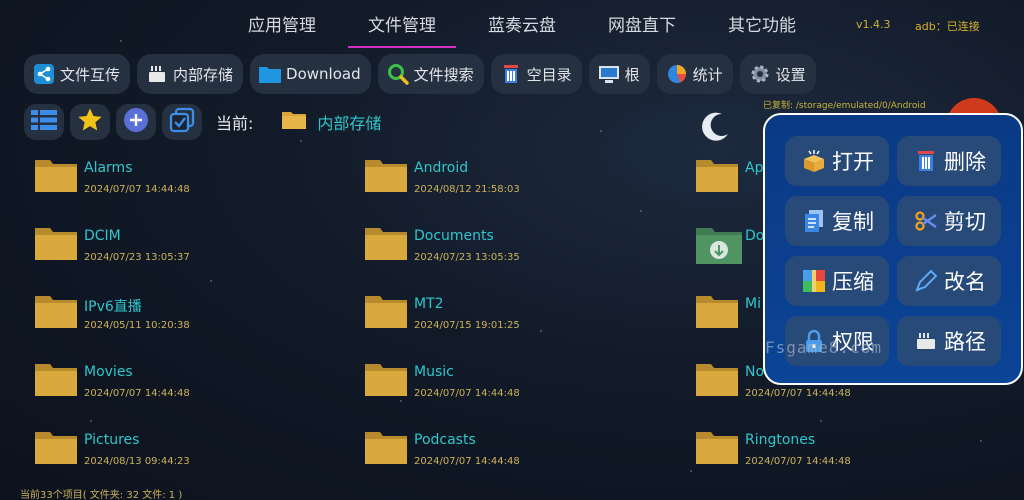 Image resolution: width=1024 pixels, height=500 pixels. What do you see at coordinates (467, 325) in the screenshot?
I see `file-date: 2024/07/15 19:01:25` at bounding box center [467, 325].